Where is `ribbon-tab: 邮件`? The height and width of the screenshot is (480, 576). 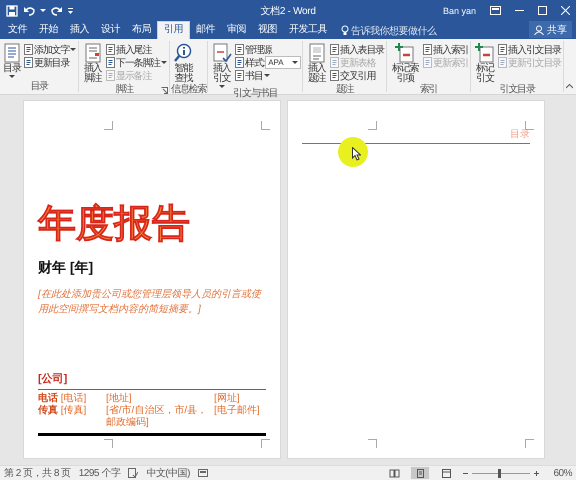
ribbon-tab: 邮件 is located at coordinates (205, 30).